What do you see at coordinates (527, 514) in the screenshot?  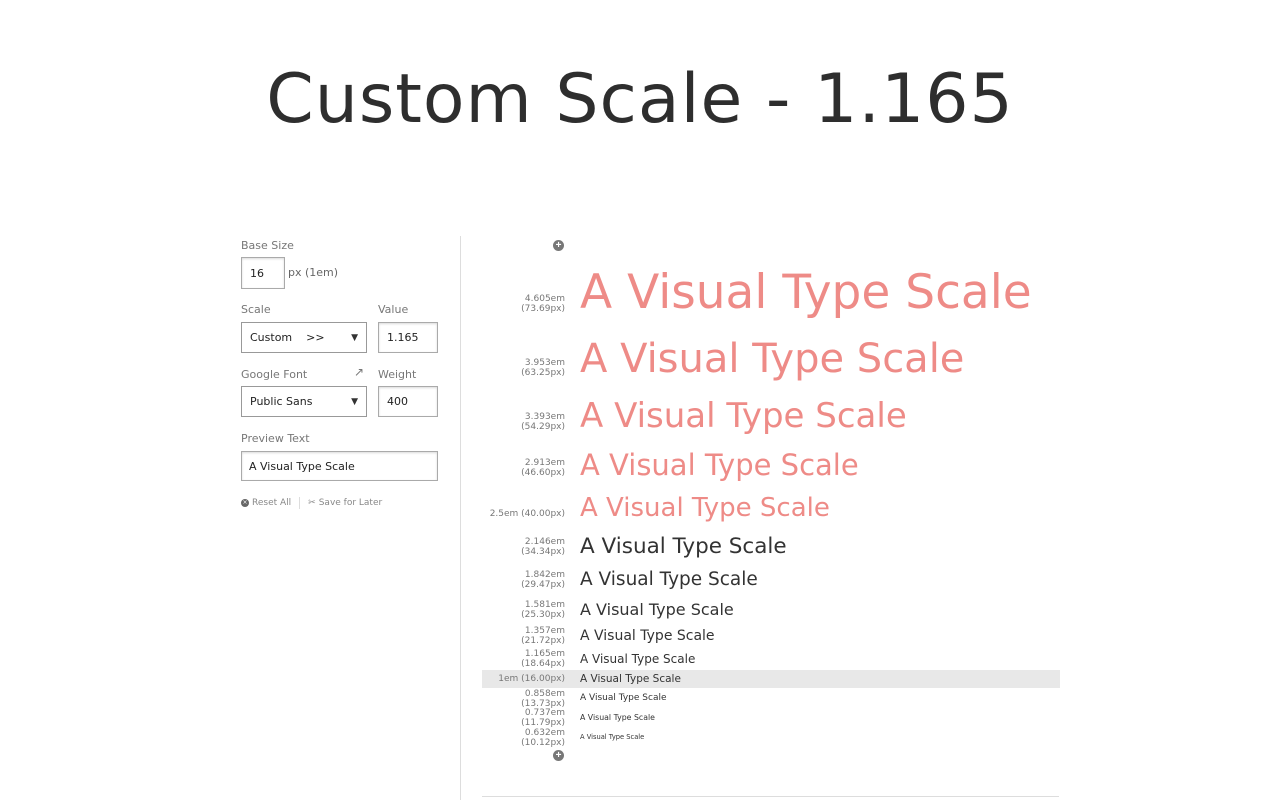 I see `scale-size-label: 2.5em (40.00px)` at bounding box center [527, 514].